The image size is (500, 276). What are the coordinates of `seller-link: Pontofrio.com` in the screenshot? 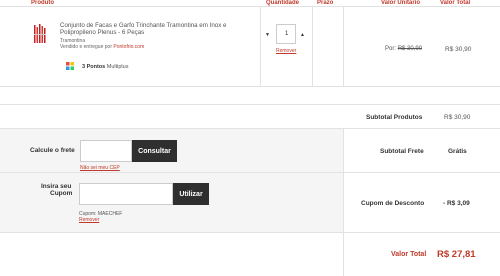 It's located at (128, 47).